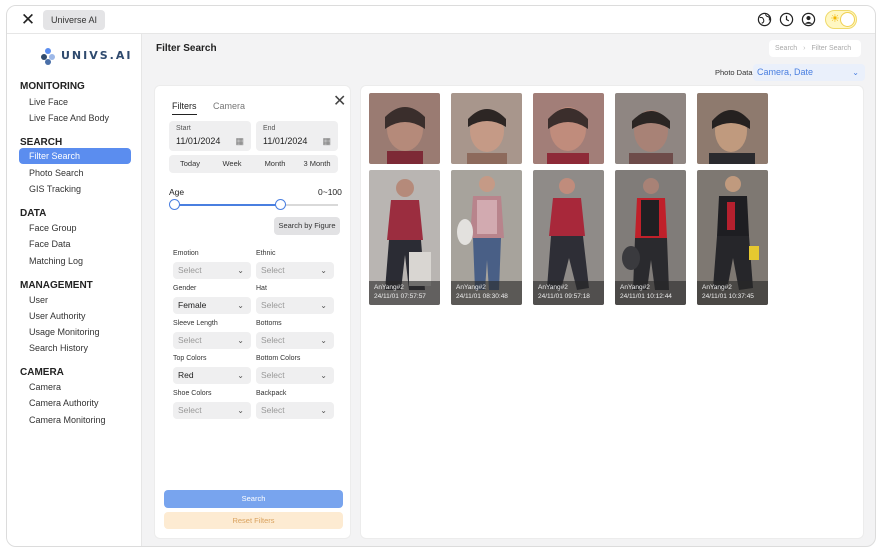  What do you see at coordinates (295, 375) in the screenshot?
I see `bottom-colors-select: Select ⌄` at bounding box center [295, 375].